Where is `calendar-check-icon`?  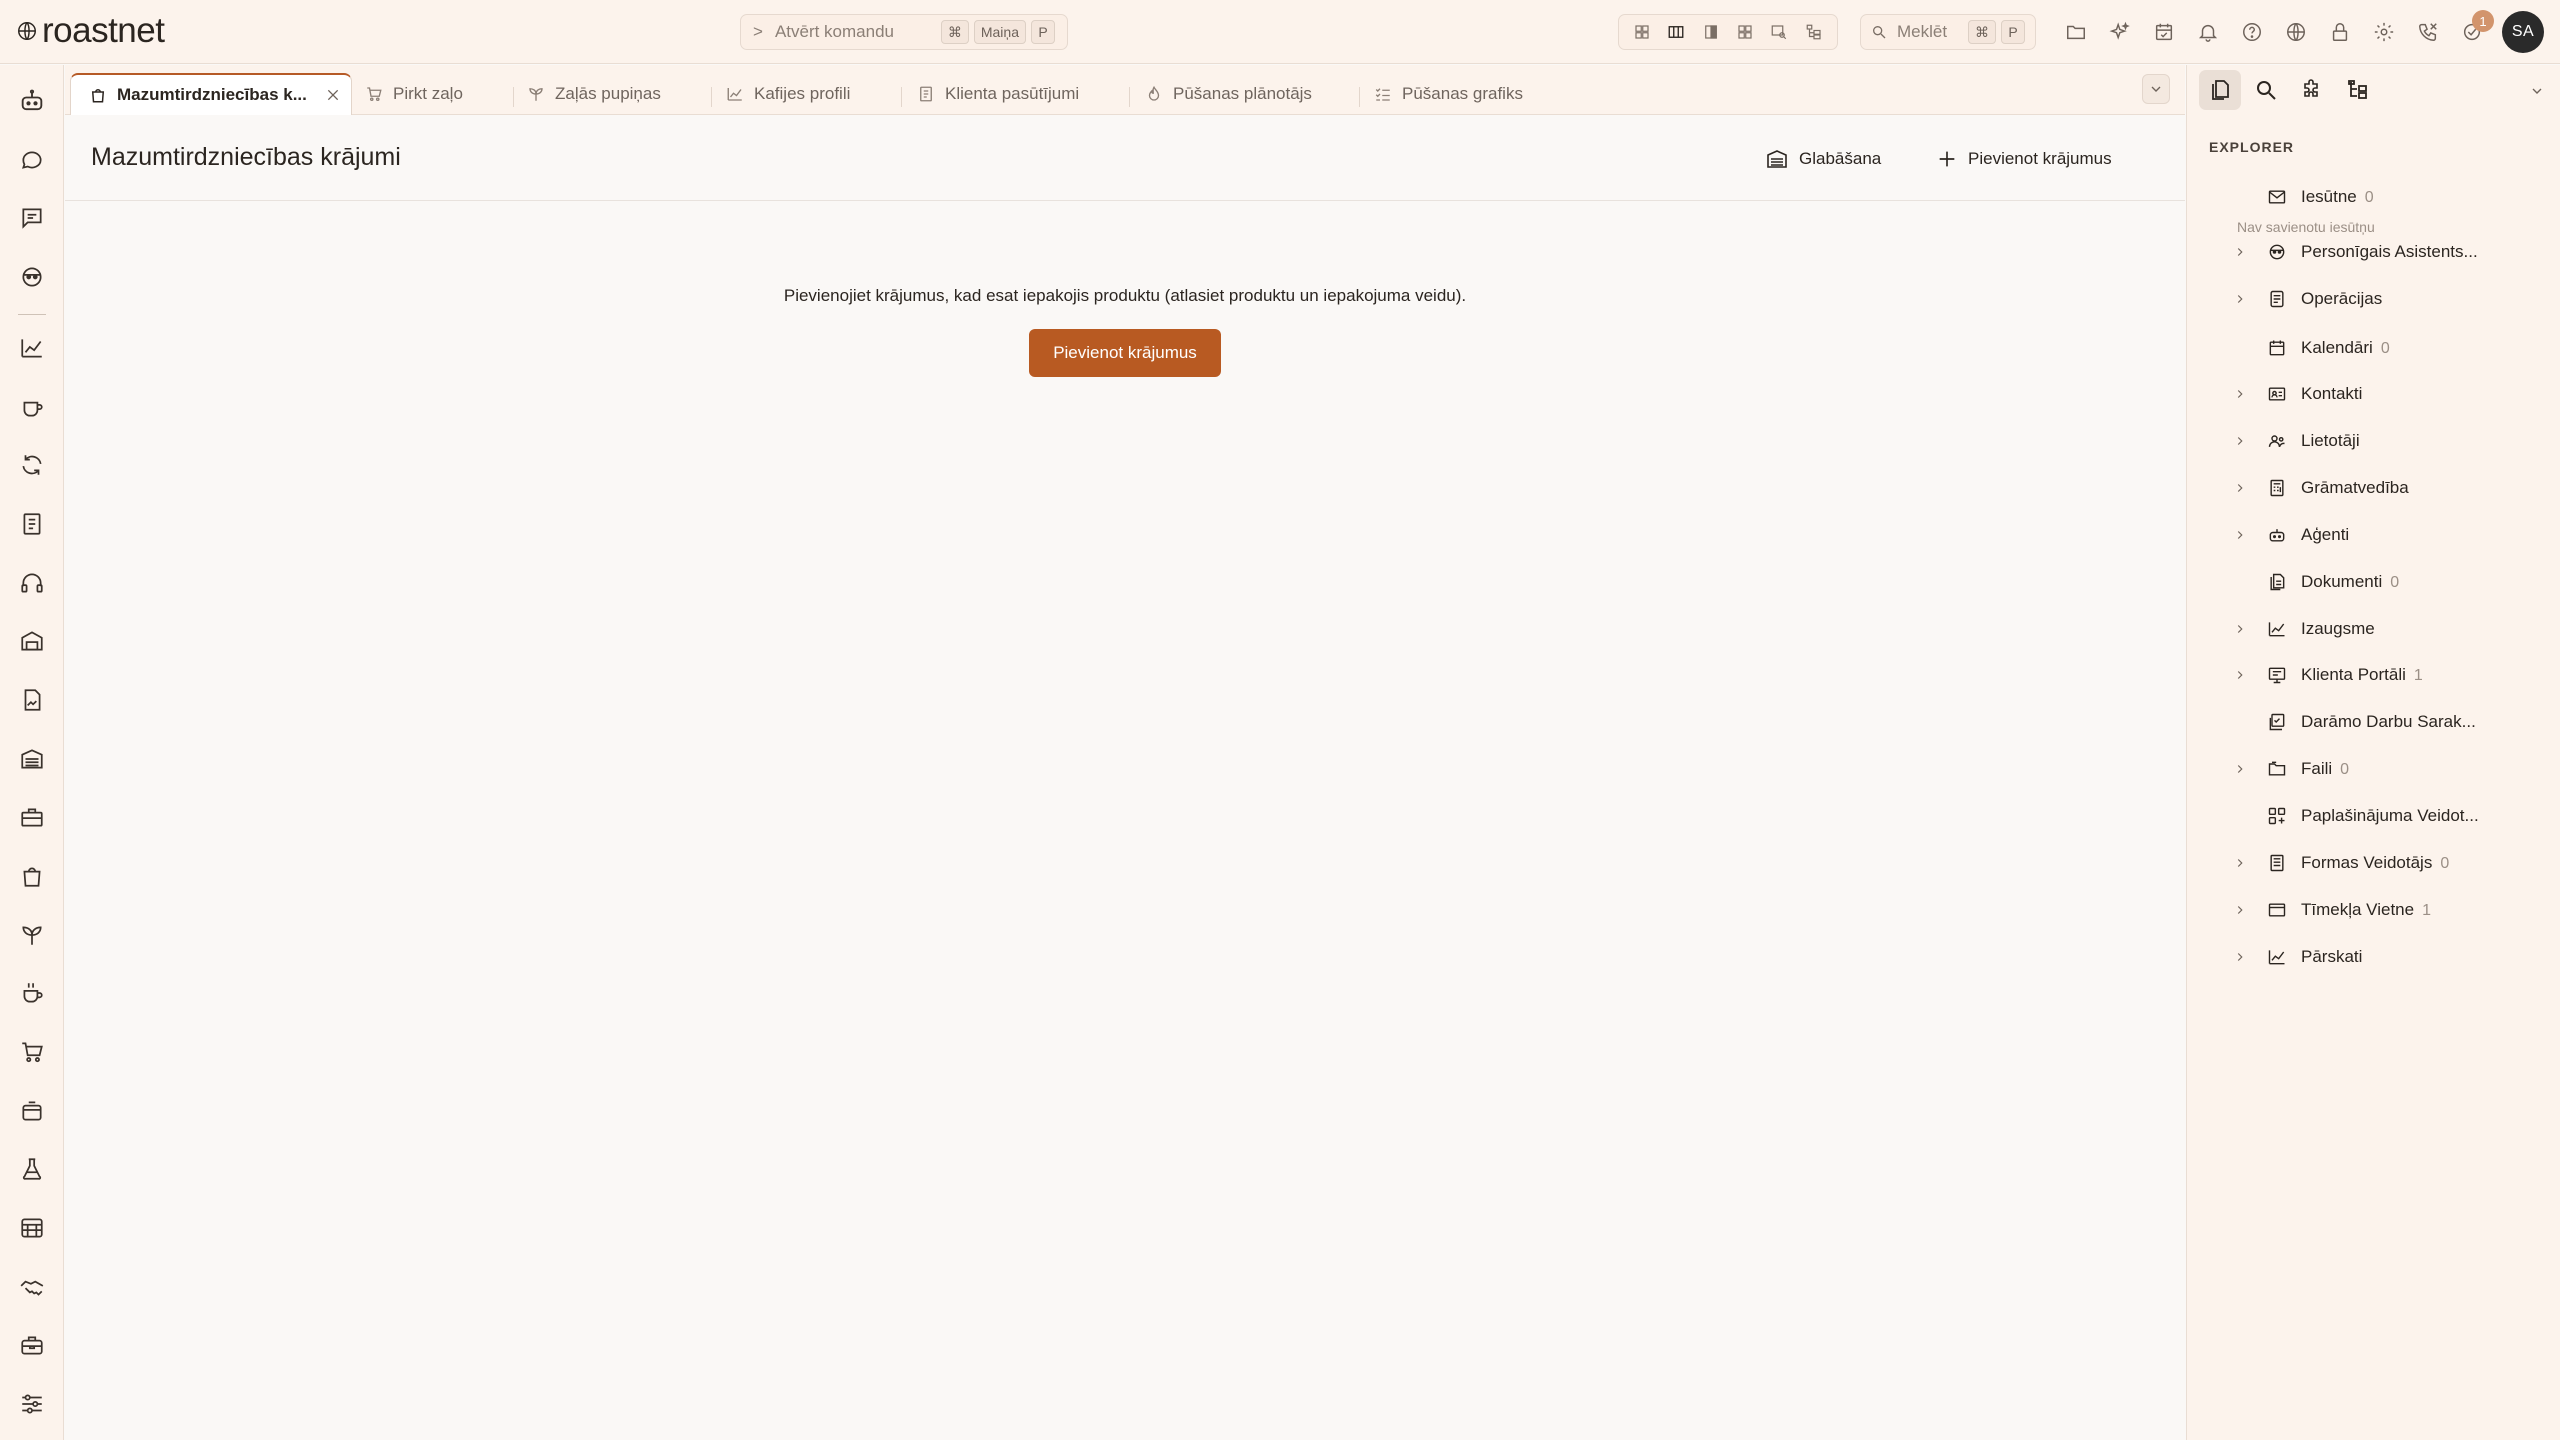
calendar-check-icon is located at coordinates (2164, 32).